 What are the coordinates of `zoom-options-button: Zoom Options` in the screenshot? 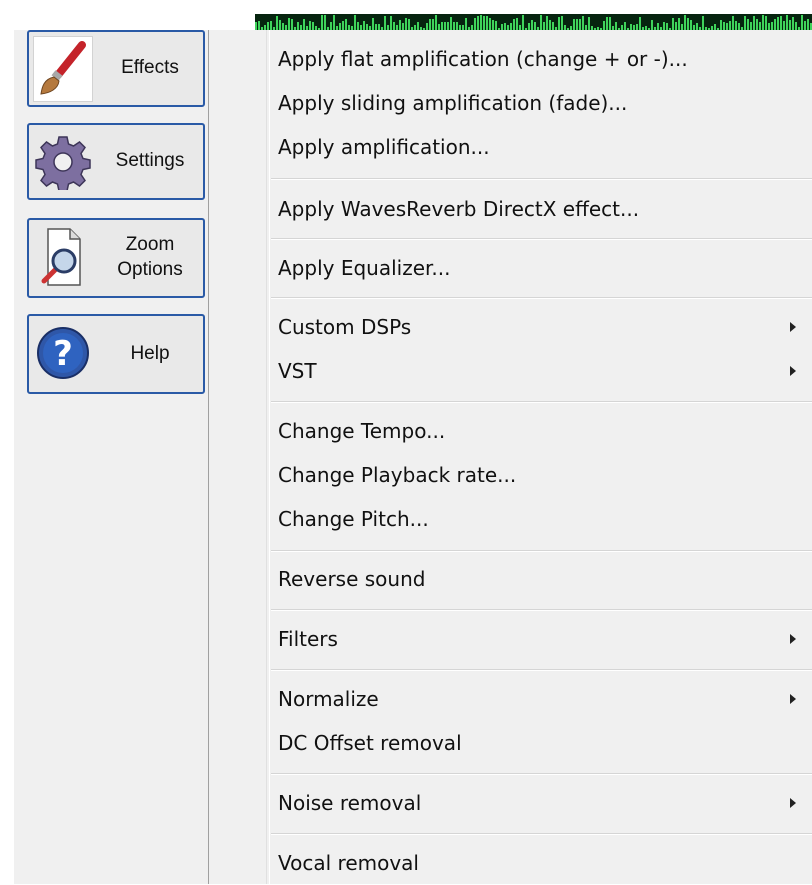 It's located at (116, 258).